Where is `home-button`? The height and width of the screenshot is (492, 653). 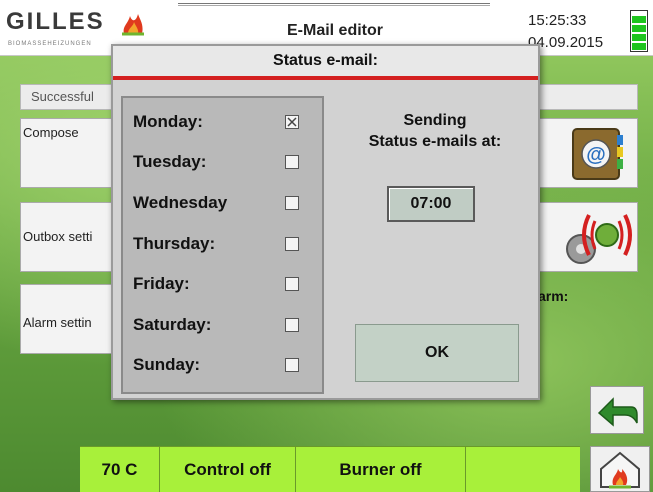 home-button is located at coordinates (620, 469).